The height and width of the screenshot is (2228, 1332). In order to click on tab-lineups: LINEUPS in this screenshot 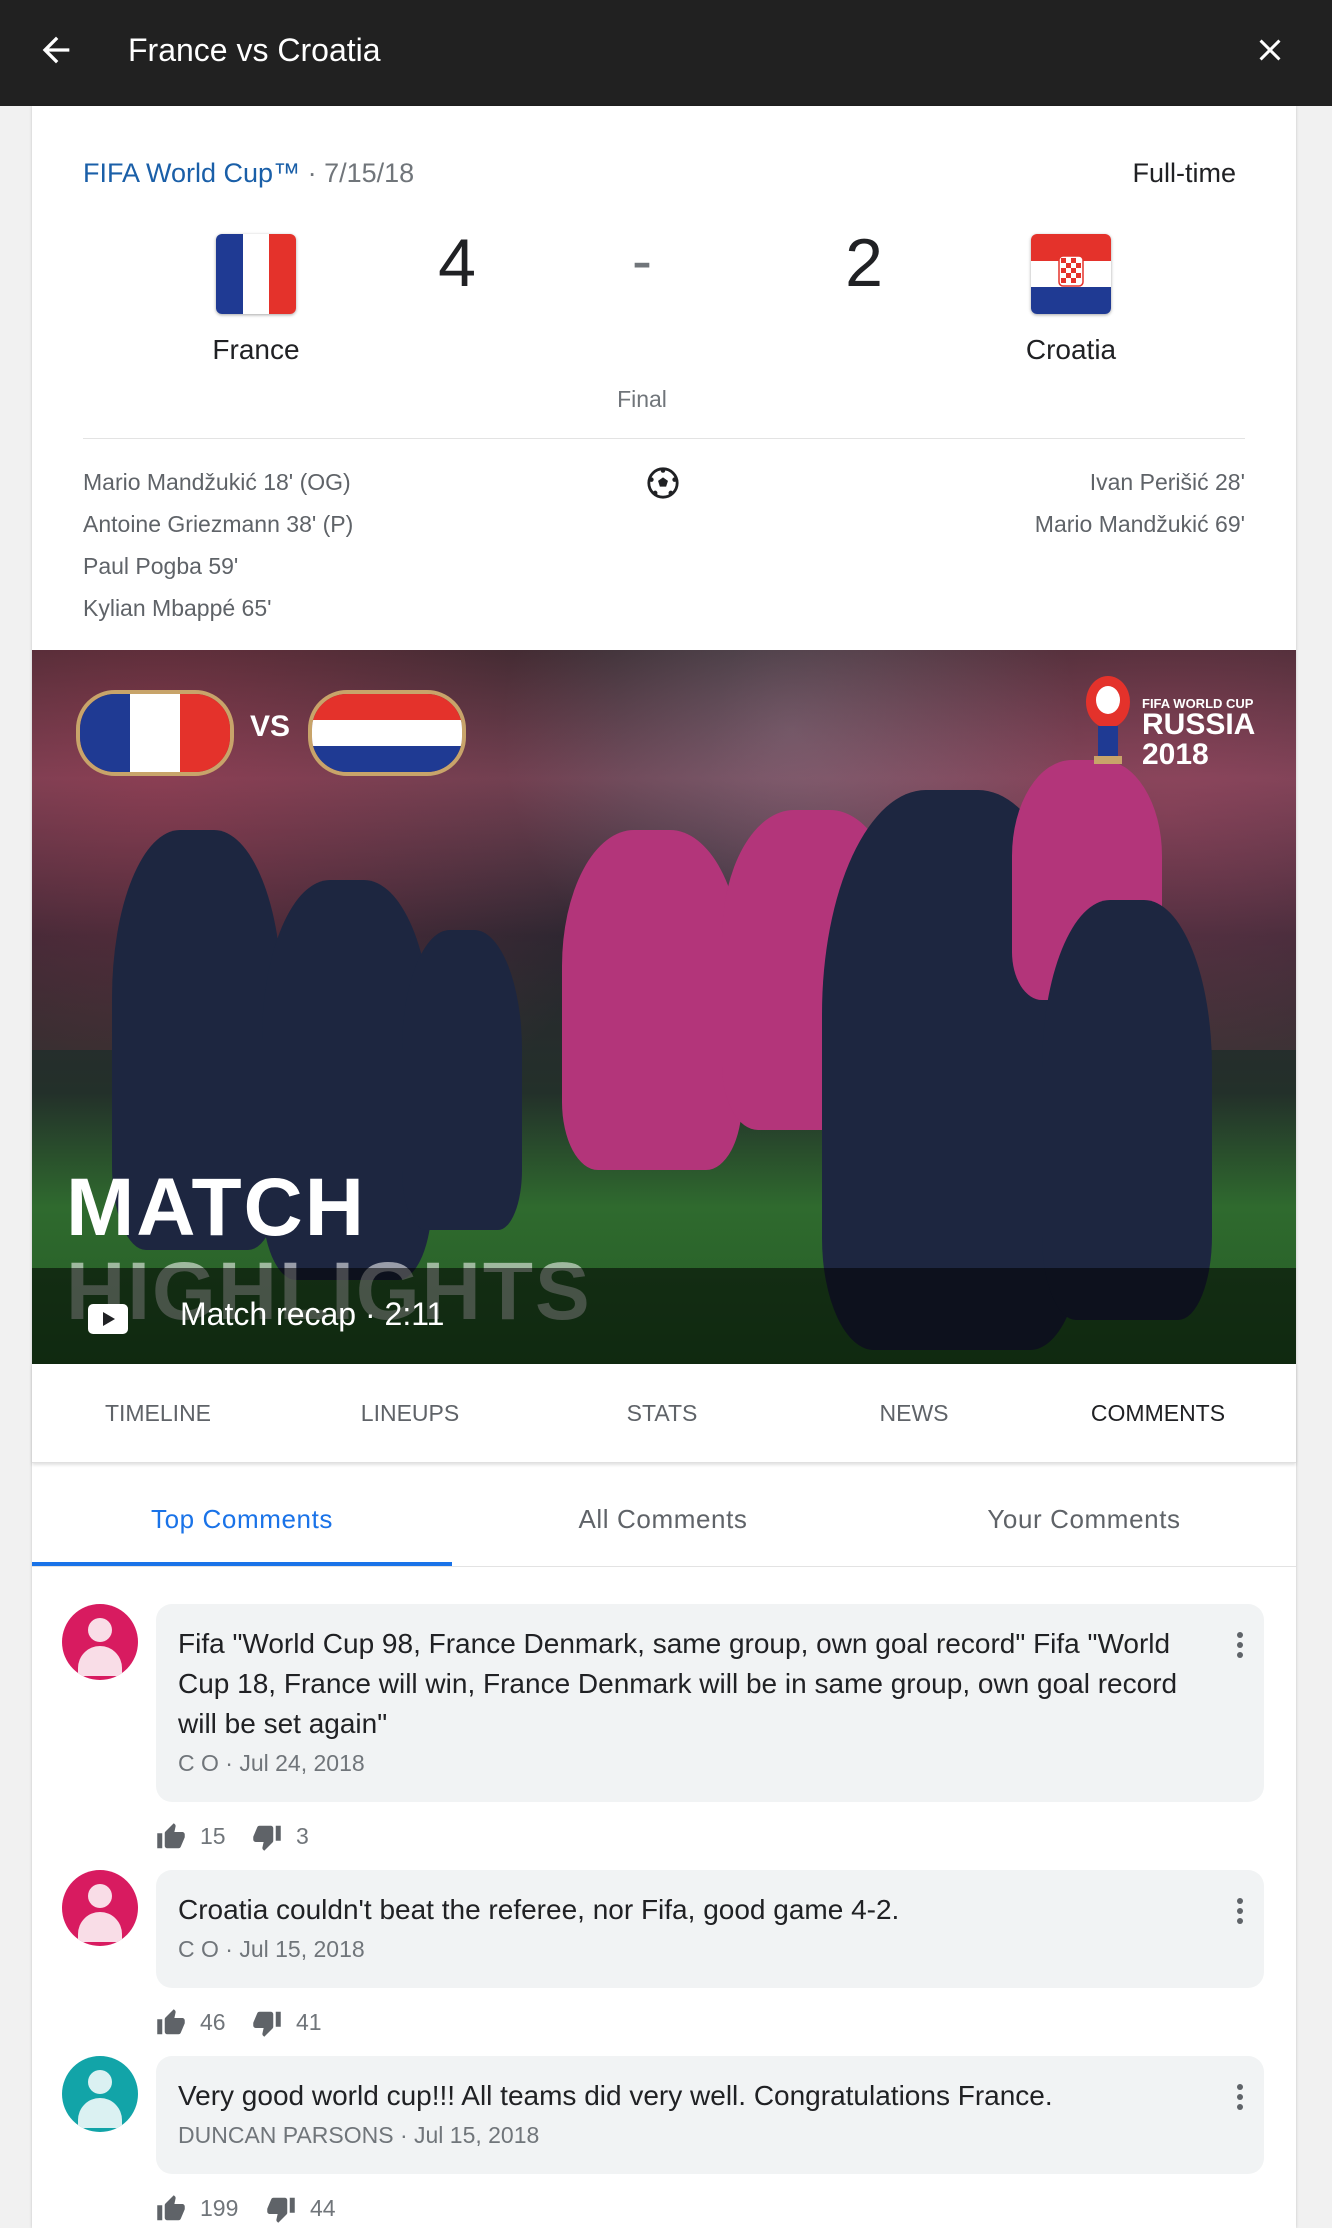, I will do `click(410, 1413)`.